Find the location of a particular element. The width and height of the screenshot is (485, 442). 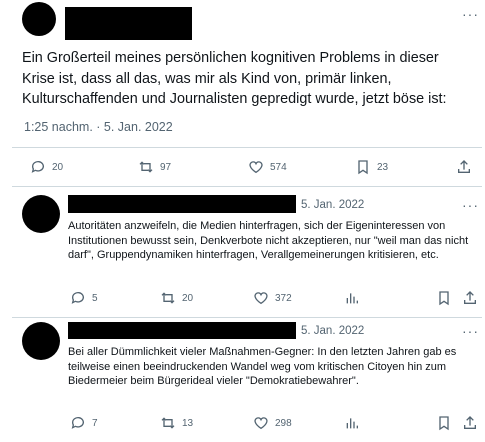

reply-count: 5 is located at coordinates (95, 298).